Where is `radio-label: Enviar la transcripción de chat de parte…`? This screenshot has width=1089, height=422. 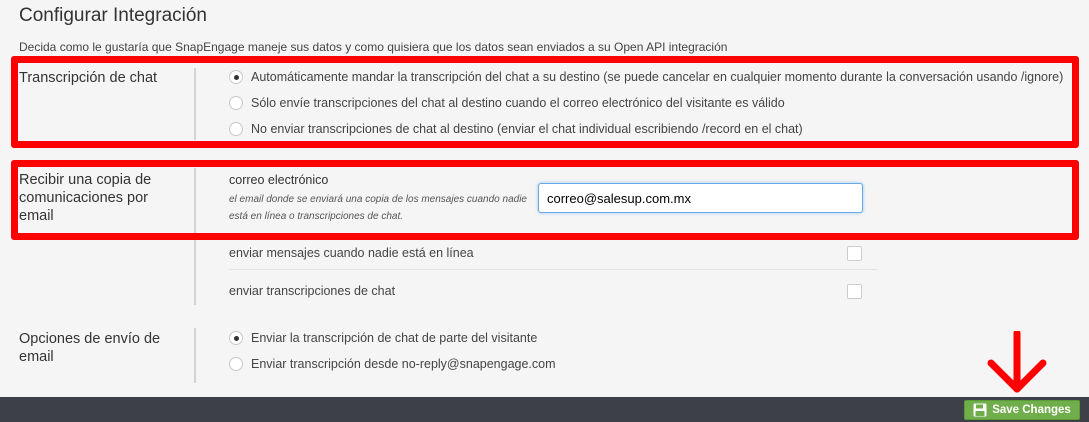 radio-label: Enviar la transcripción de chat de parte… is located at coordinates (394, 338).